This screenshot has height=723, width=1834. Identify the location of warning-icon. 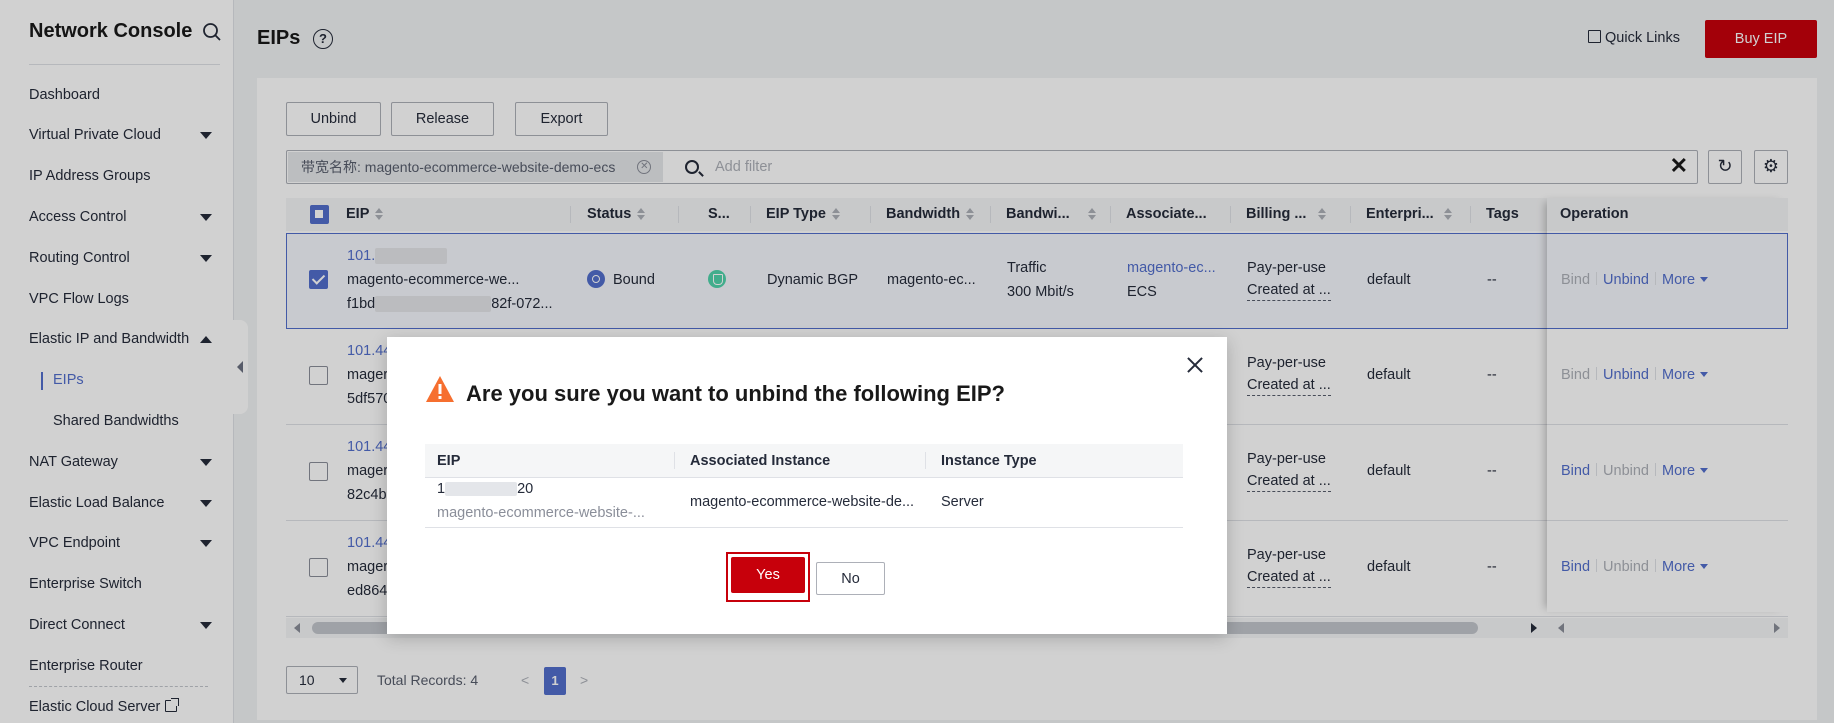
(440, 389).